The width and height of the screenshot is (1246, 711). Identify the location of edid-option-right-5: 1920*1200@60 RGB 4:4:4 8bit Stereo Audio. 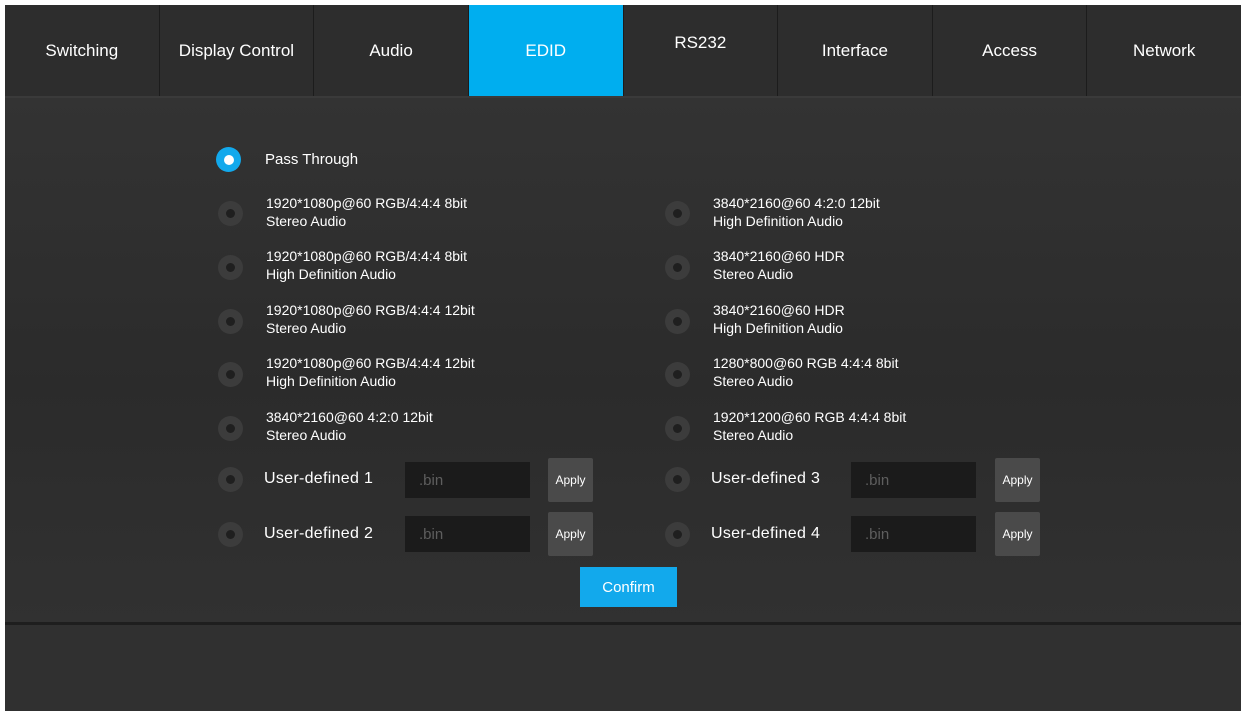
(809, 426).